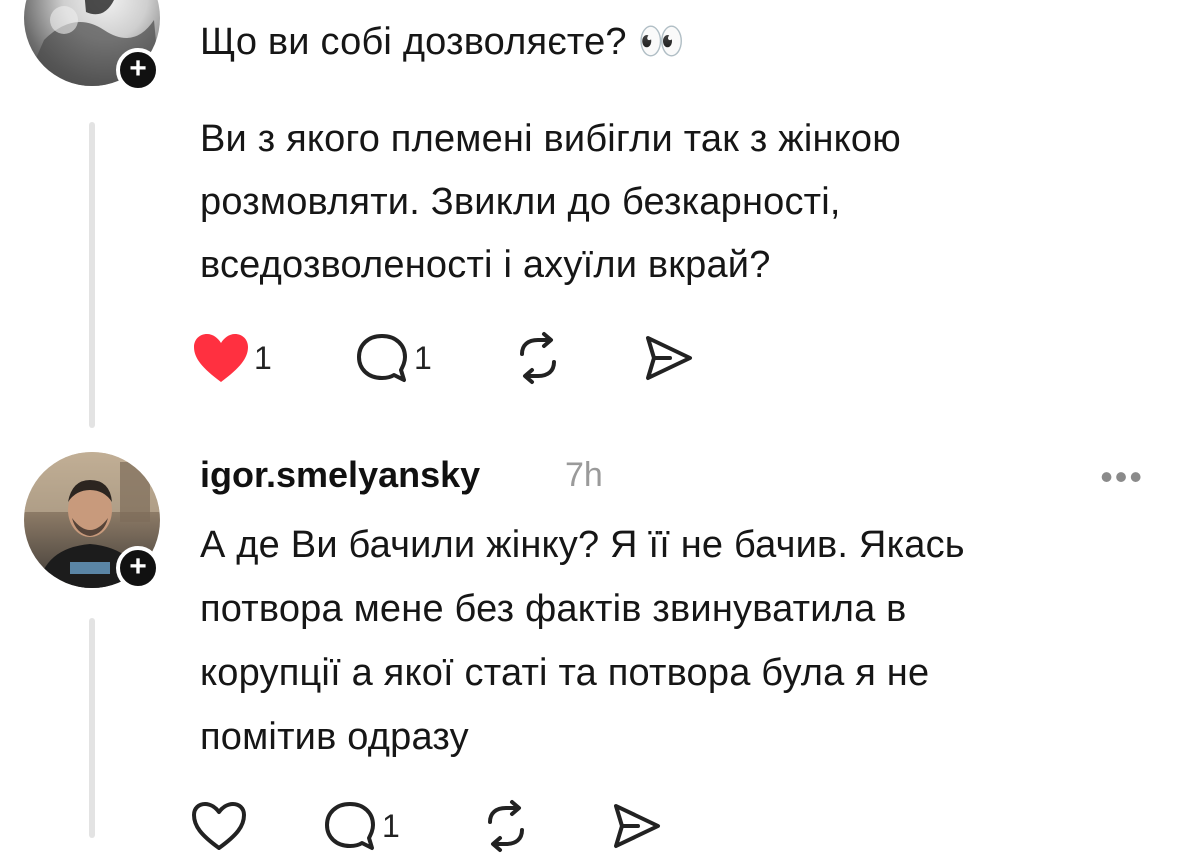  What do you see at coordinates (340, 475) in the screenshot?
I see `username: igor.smelyansky` at bounding box center [340, 475].